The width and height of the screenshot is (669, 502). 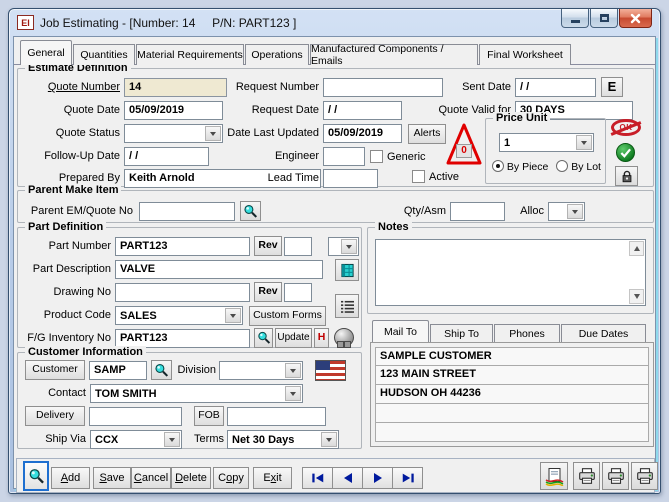 What do you see at coordinates (298, 292) in the screenshot?
I see `drawing-rev-field` at bounding box center [298, 292].